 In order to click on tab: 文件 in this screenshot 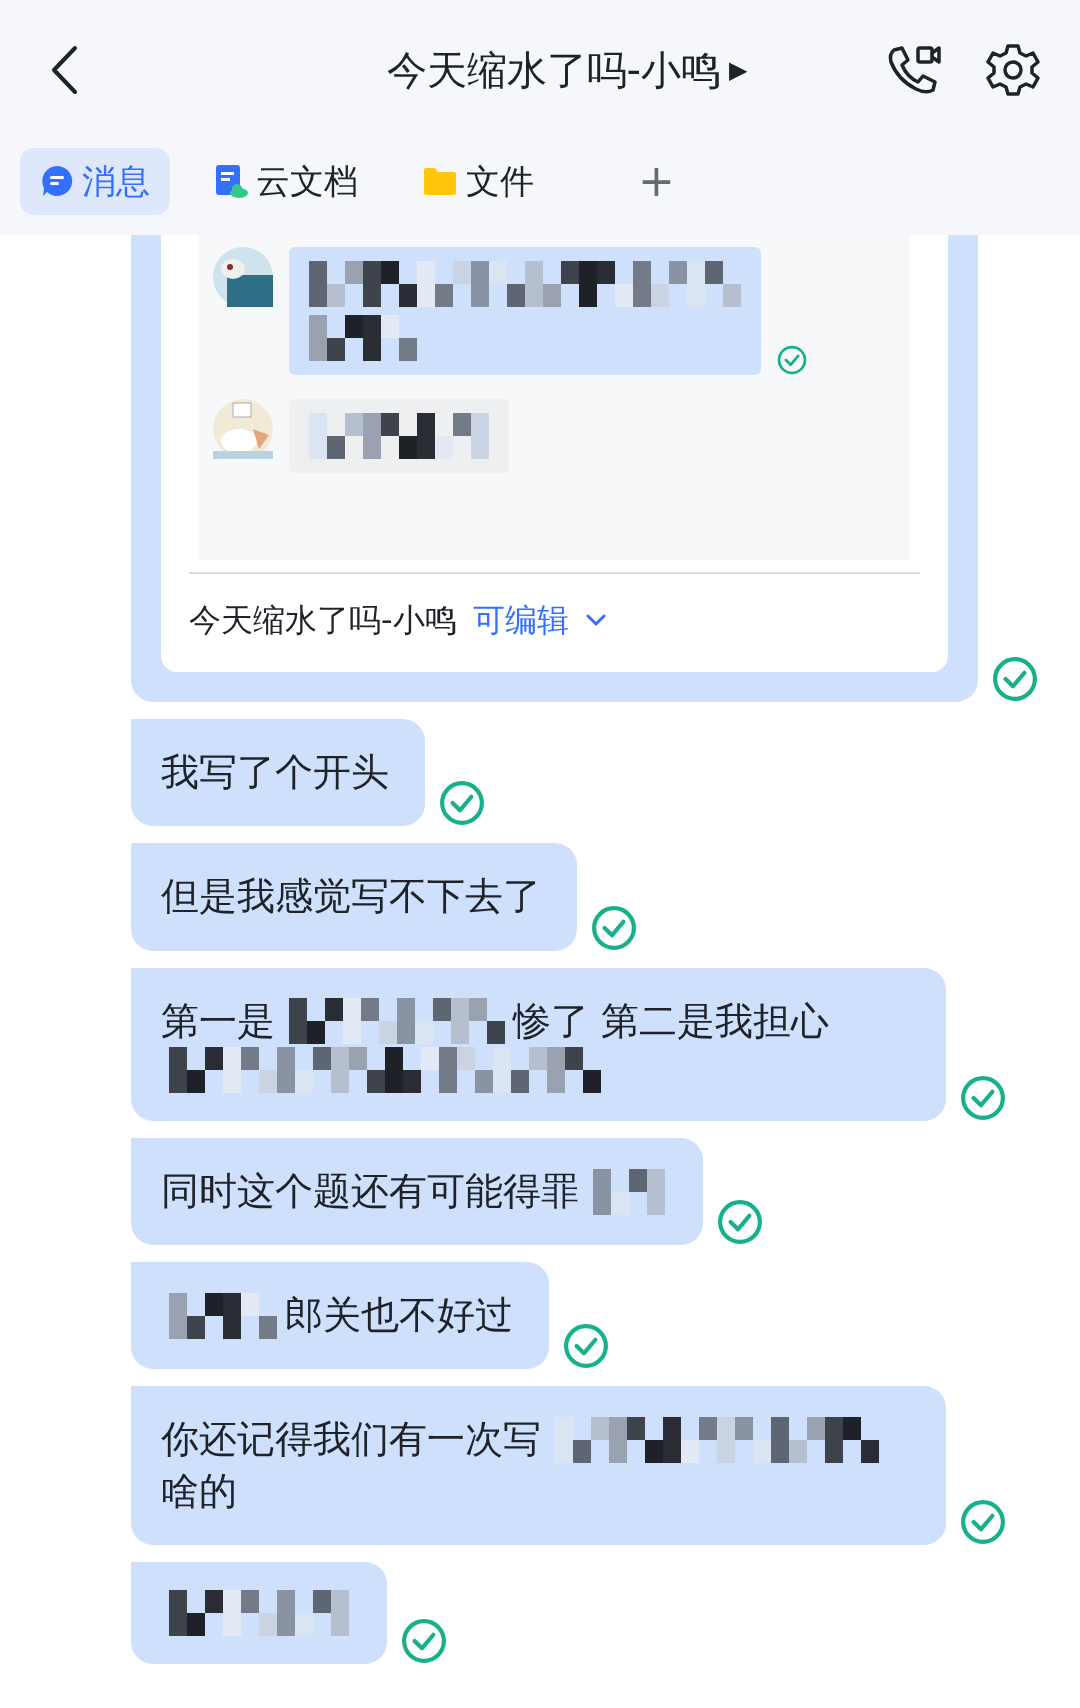, I will do `click(478, 181)`.